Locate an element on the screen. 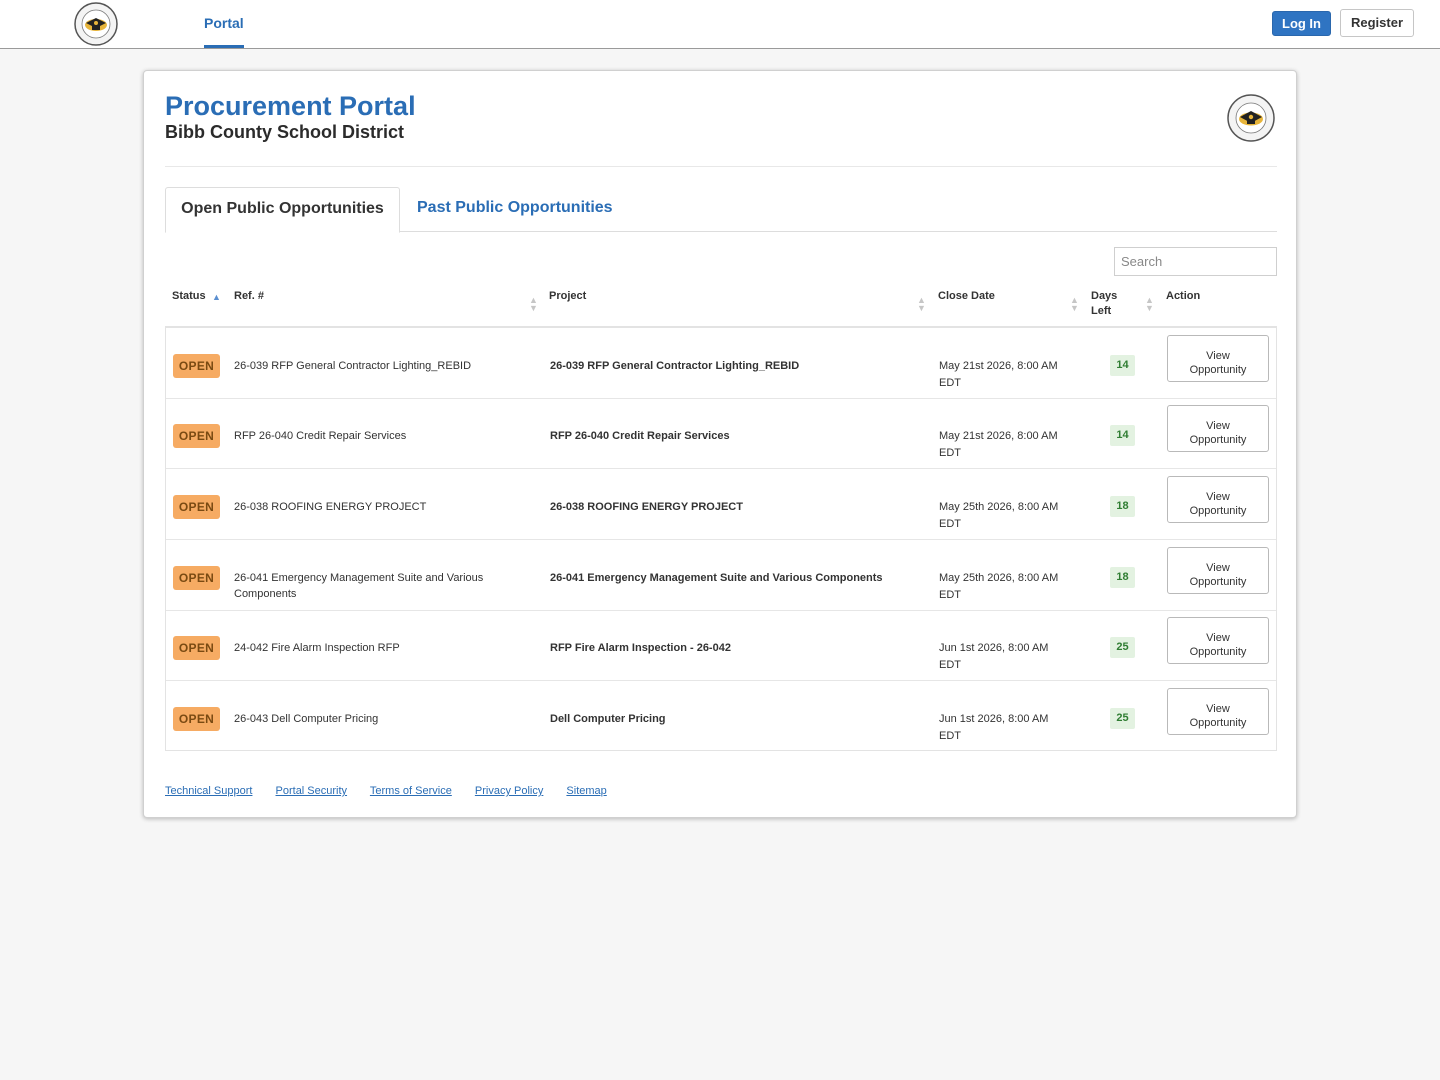 The height and width of the screenshot is (1080, 1440). top-navbar: Portal Log In Register is located at coordinates (720, 24).